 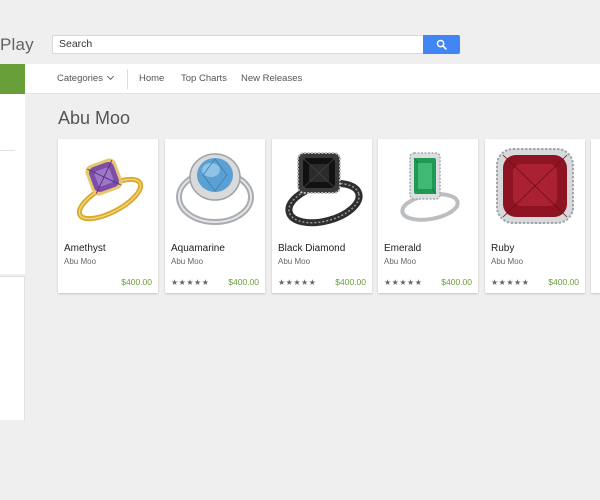 What do you see at coordinates (324, 189) in the screenshot?
I see `black-diamond-ring-image` at bounding box center [324, 189].